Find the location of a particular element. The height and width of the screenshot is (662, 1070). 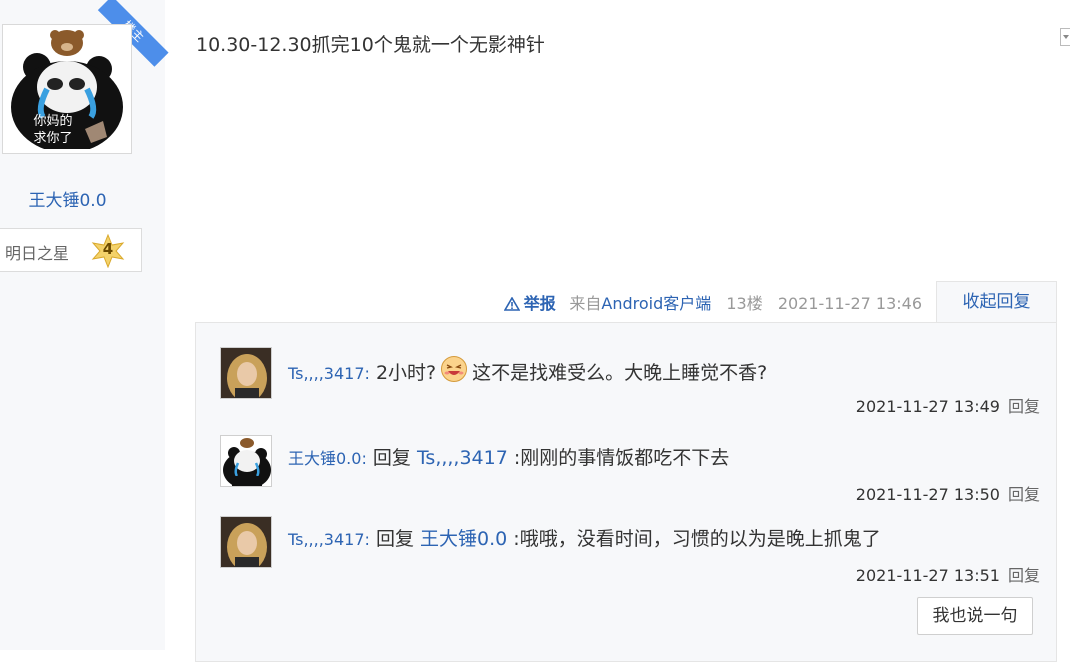

reply-time: 2021-11-27 13:51 is located at coordinates (927, 575).